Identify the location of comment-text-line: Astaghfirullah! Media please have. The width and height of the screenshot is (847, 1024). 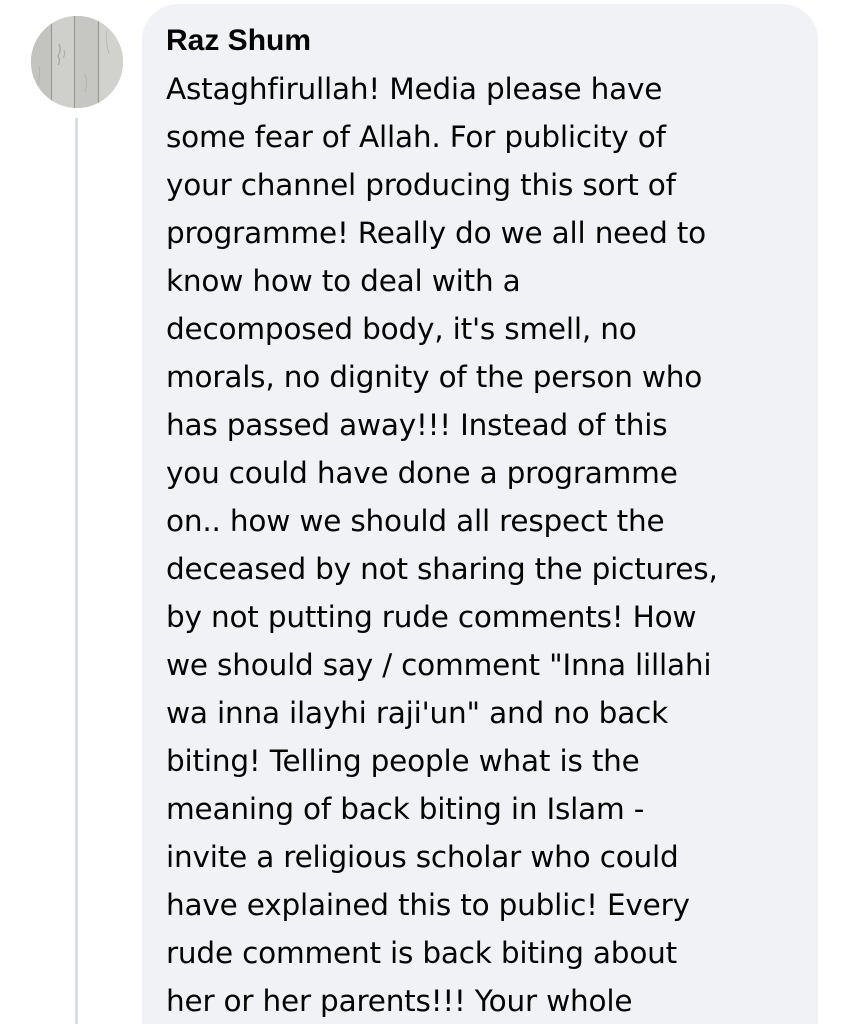
(414, 89).